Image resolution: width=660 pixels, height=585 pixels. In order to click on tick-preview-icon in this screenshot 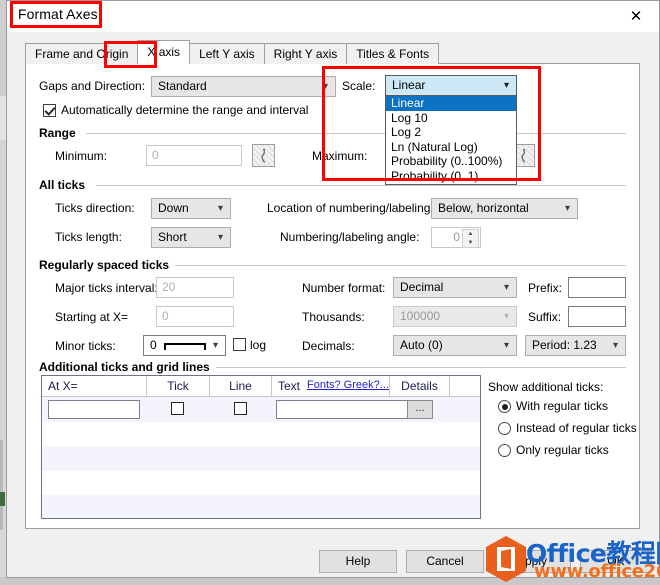, I will do `click(185, 346)`.